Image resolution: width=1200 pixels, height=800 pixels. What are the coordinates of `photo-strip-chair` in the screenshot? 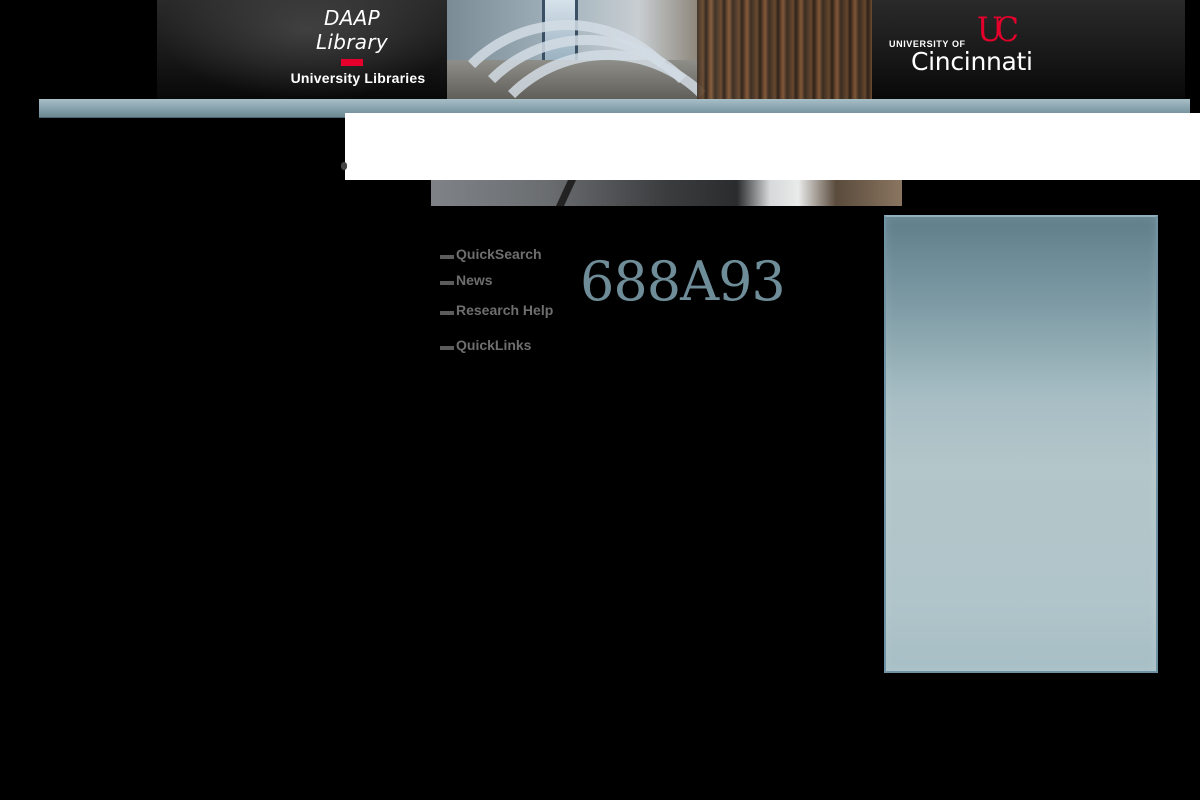 It's located at (566, 193).